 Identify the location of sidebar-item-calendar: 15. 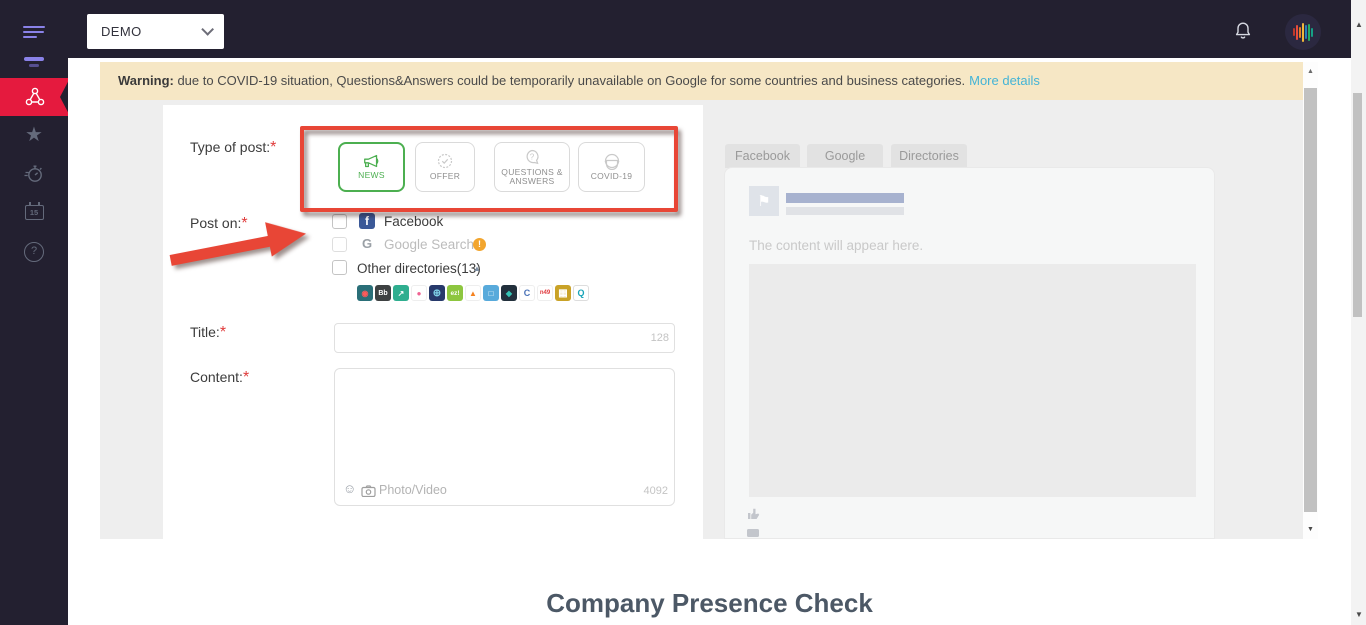
(34, 212).